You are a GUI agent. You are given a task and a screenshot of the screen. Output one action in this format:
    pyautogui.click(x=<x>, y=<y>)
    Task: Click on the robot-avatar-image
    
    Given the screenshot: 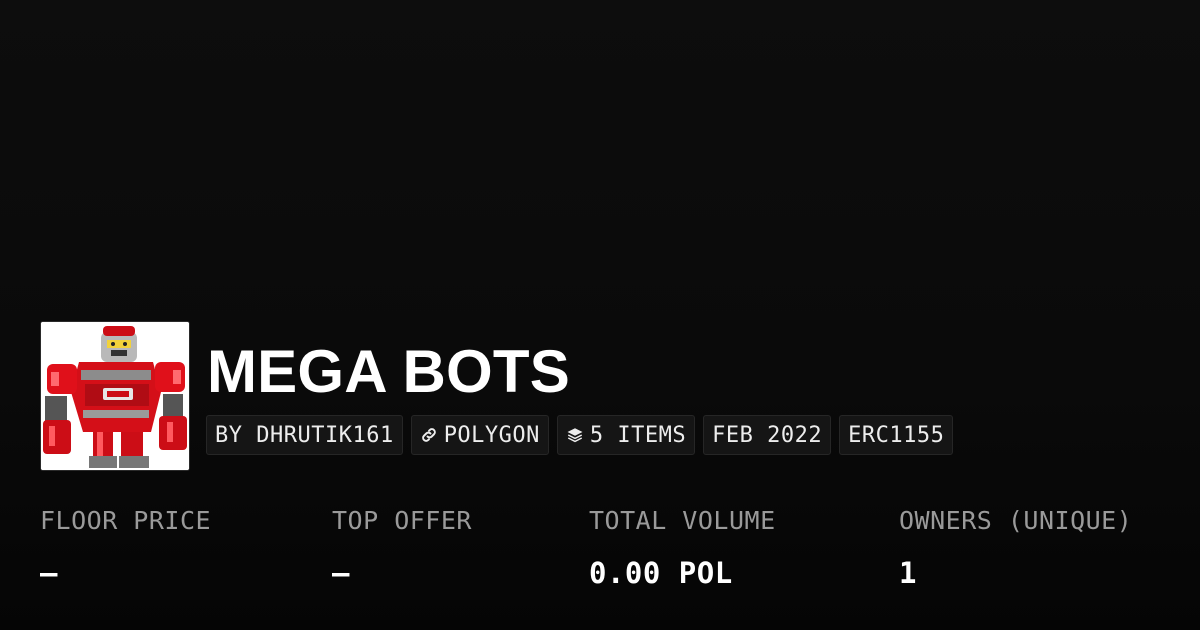 What is the action you would take?
    pyautogui.click(x=115, y=396)
    